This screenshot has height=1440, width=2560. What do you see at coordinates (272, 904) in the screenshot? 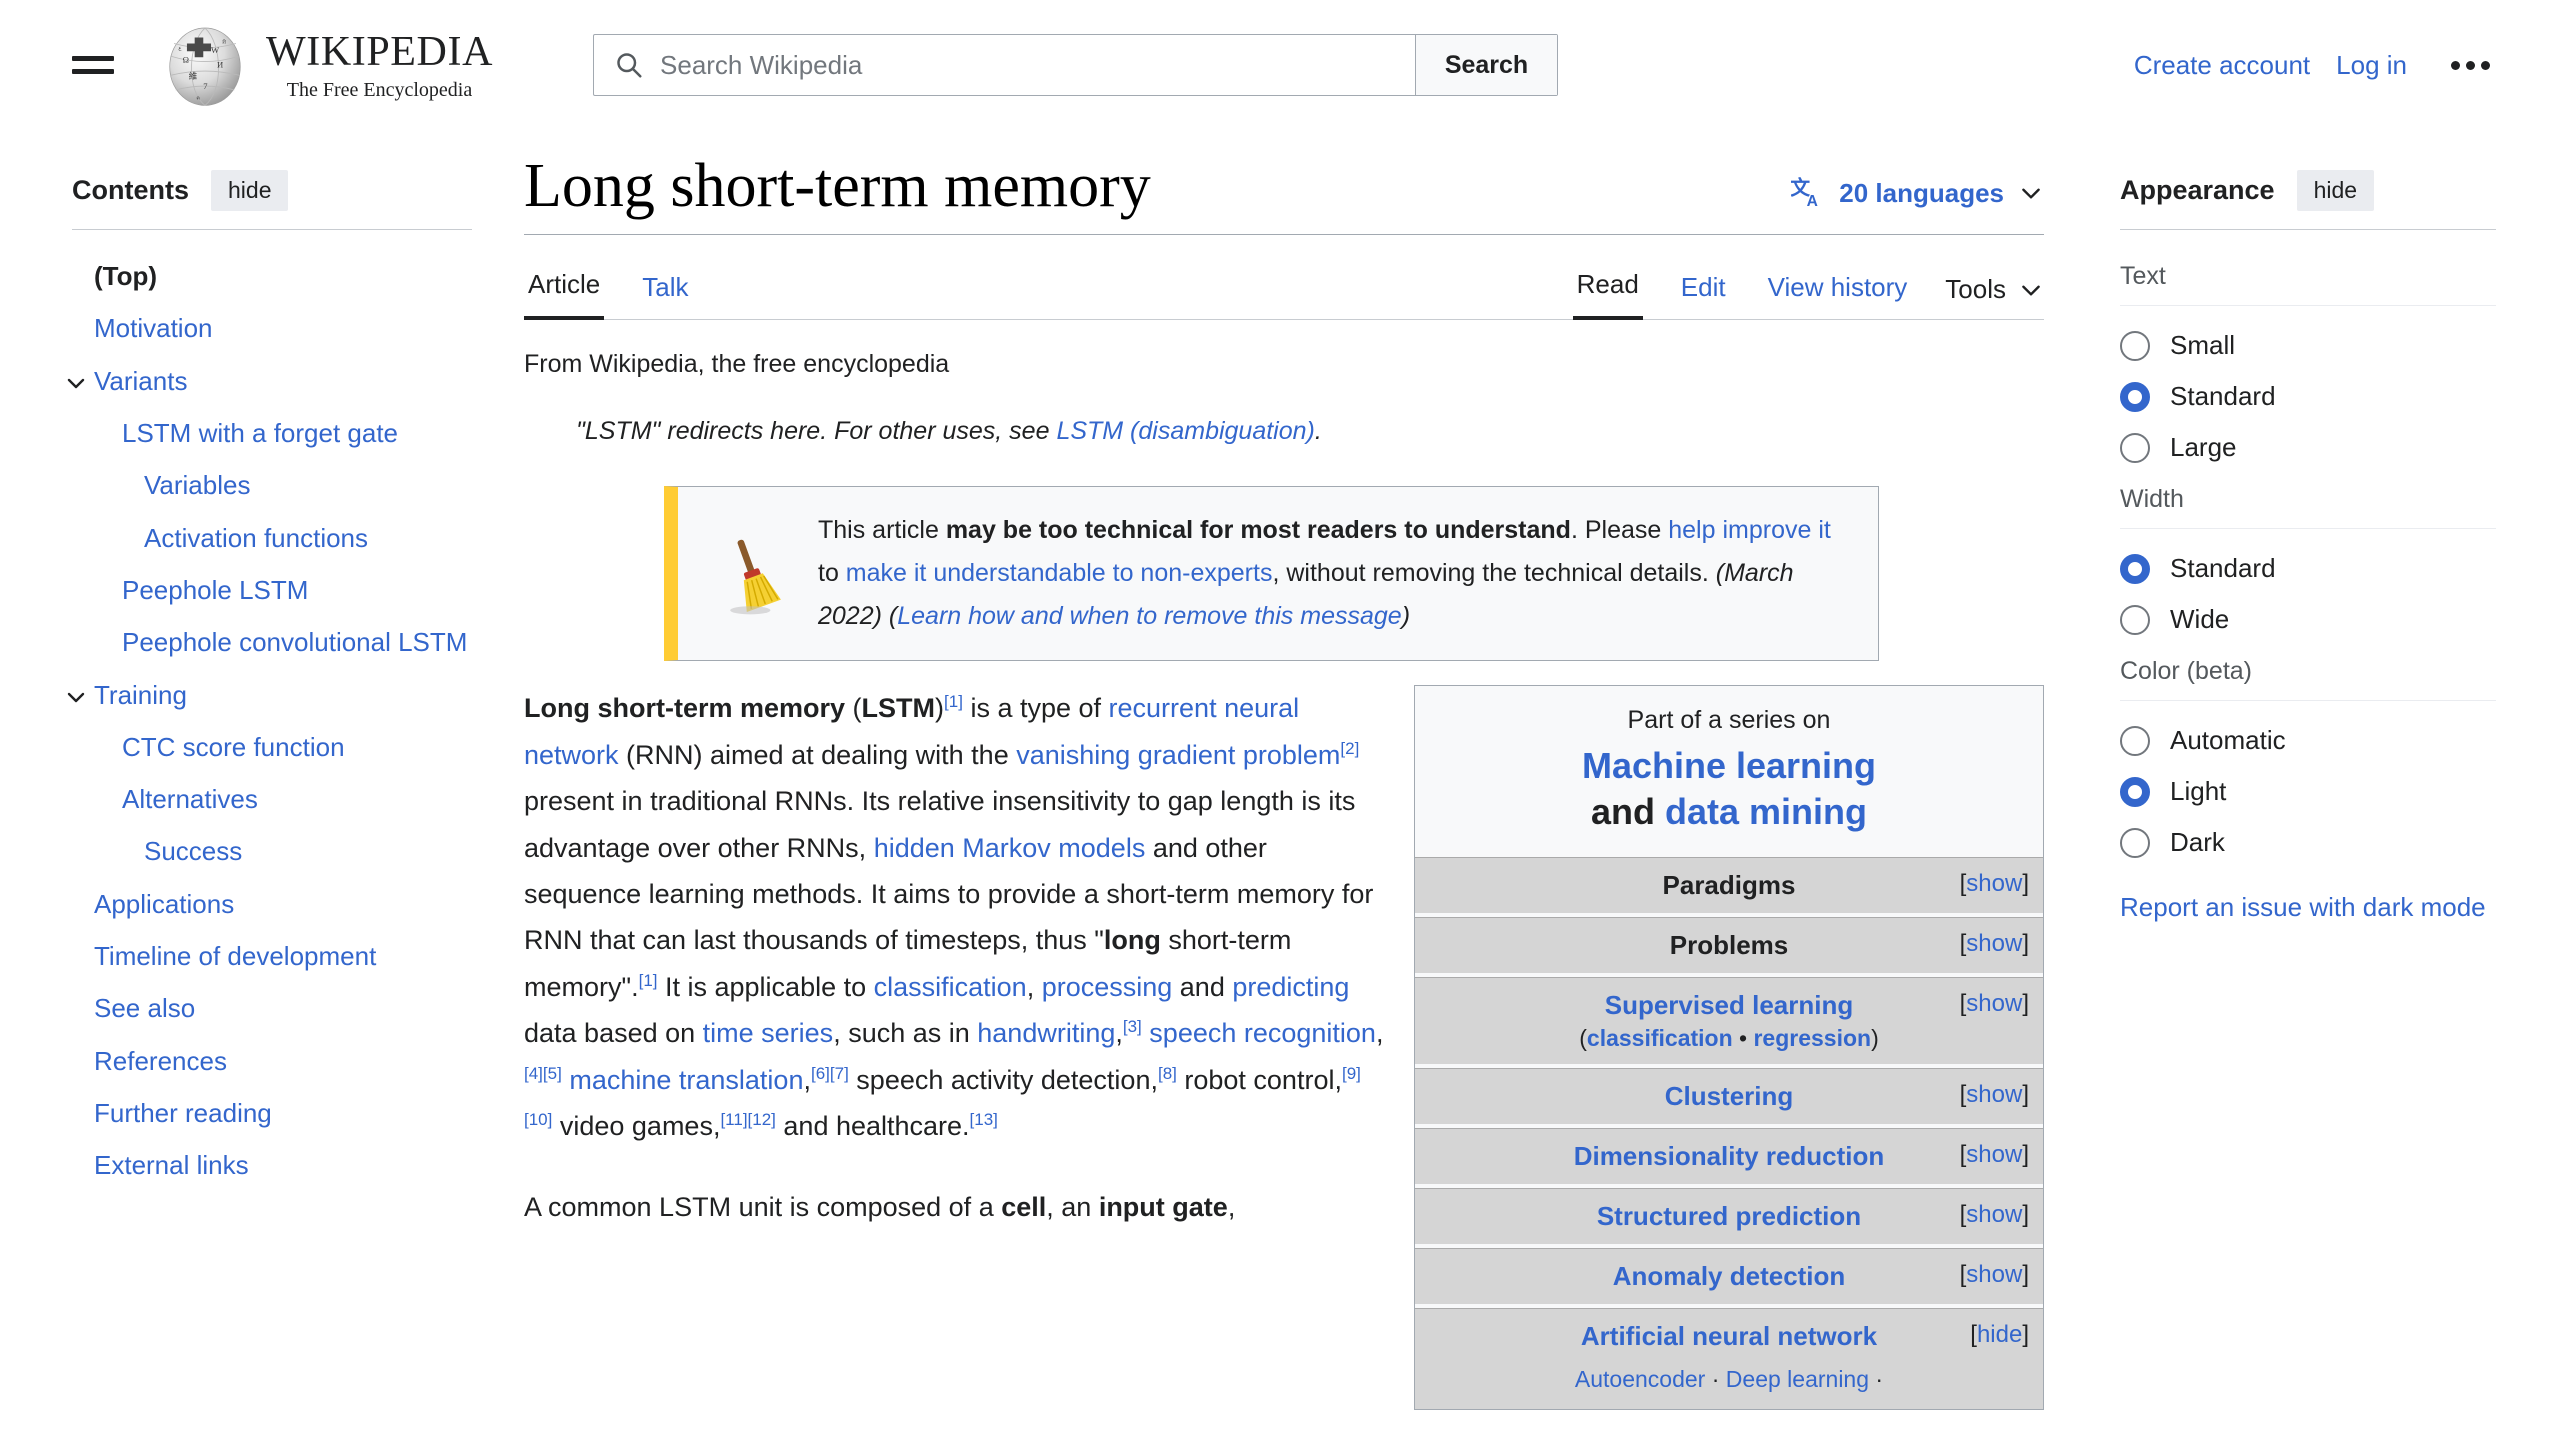
I see `toc-item-applications: Applications` at bounding box center [272, 904].